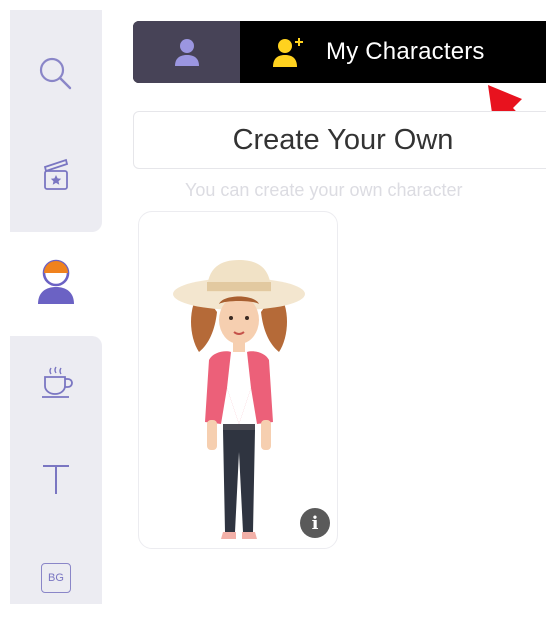 The image size is (546, 624). I want to click on person-add-icon, so click(288, 52).